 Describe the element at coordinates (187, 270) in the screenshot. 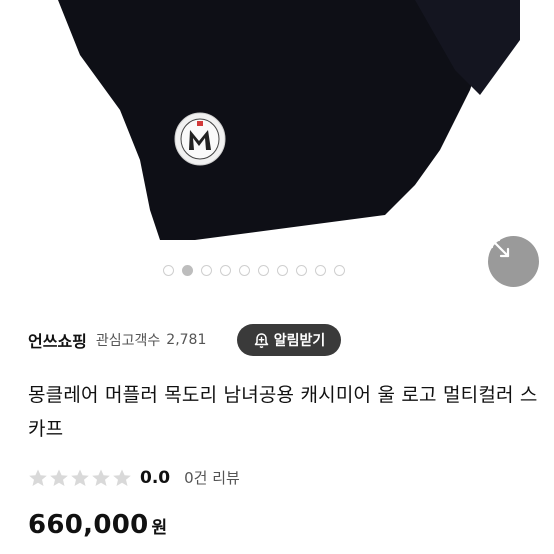

I see `pagination-dot-active` at that location.